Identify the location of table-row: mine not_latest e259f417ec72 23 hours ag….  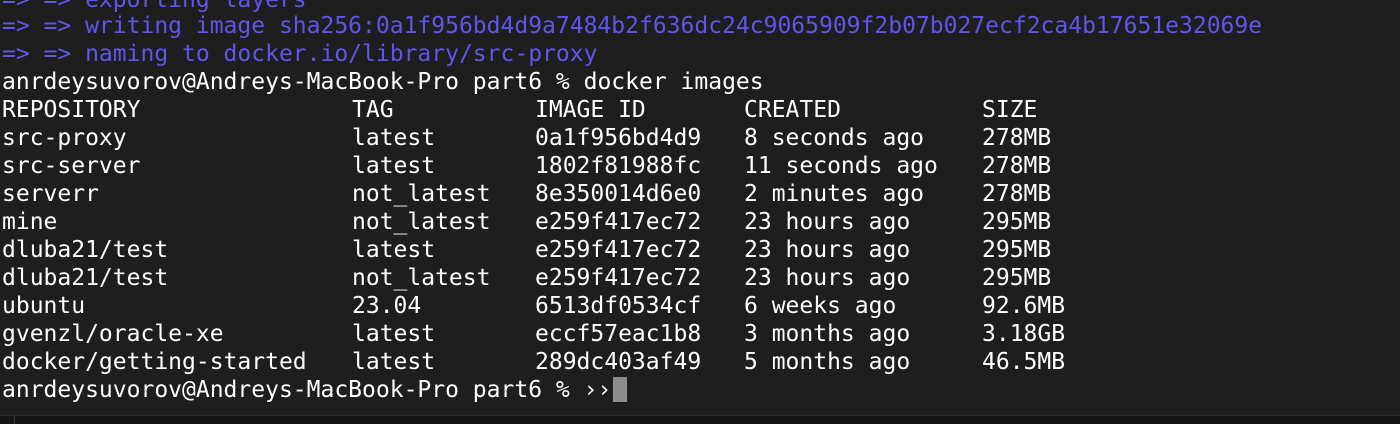
(526, 222).